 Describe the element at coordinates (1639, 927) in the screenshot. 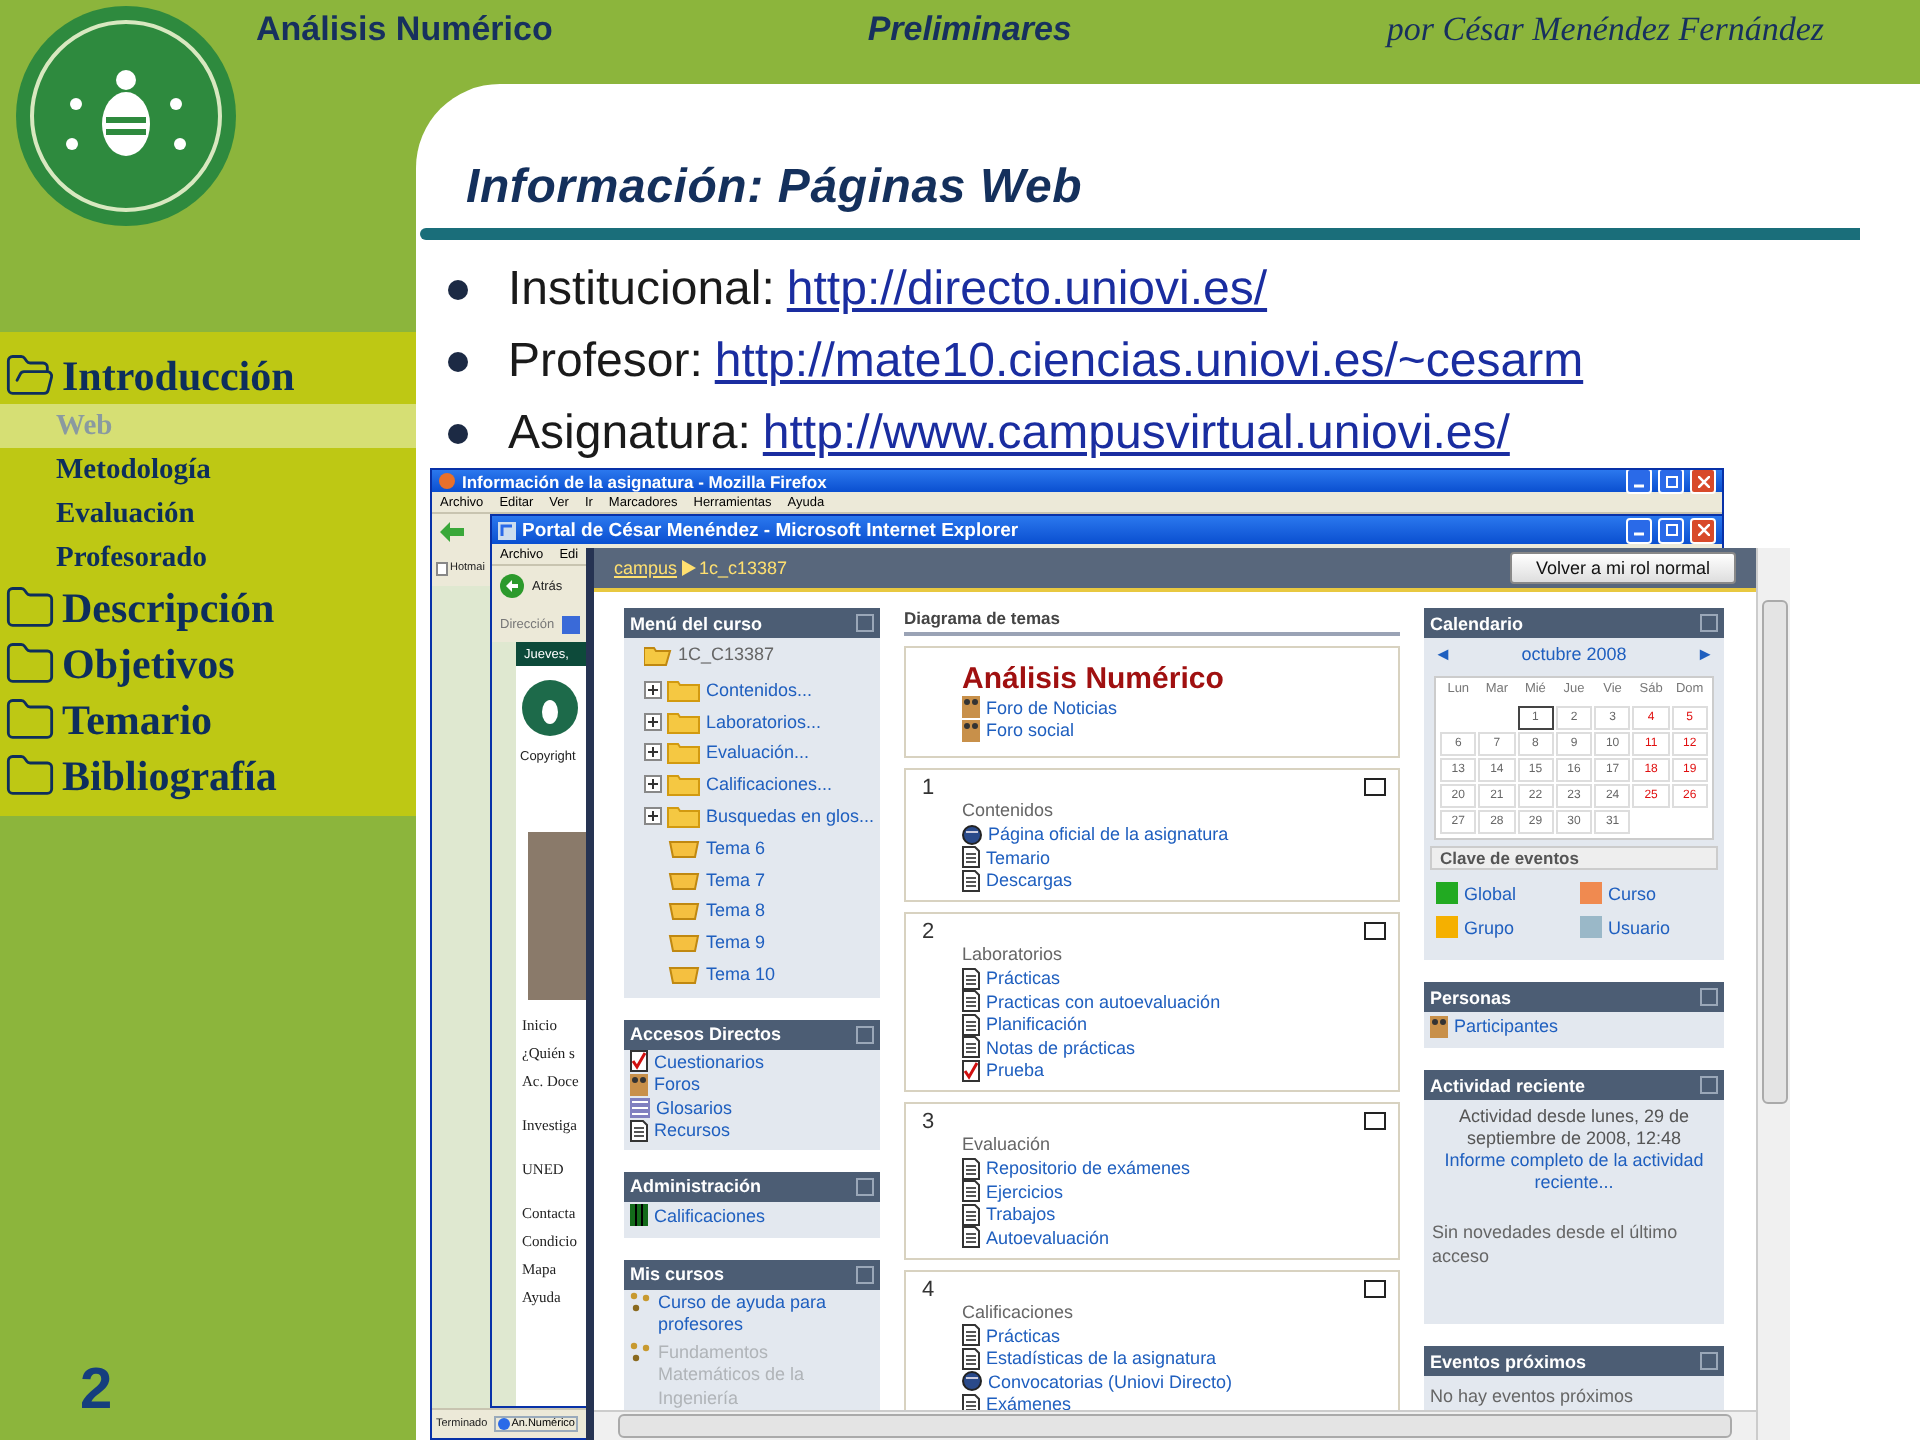

I see `legend-link: Usuario` at that location.